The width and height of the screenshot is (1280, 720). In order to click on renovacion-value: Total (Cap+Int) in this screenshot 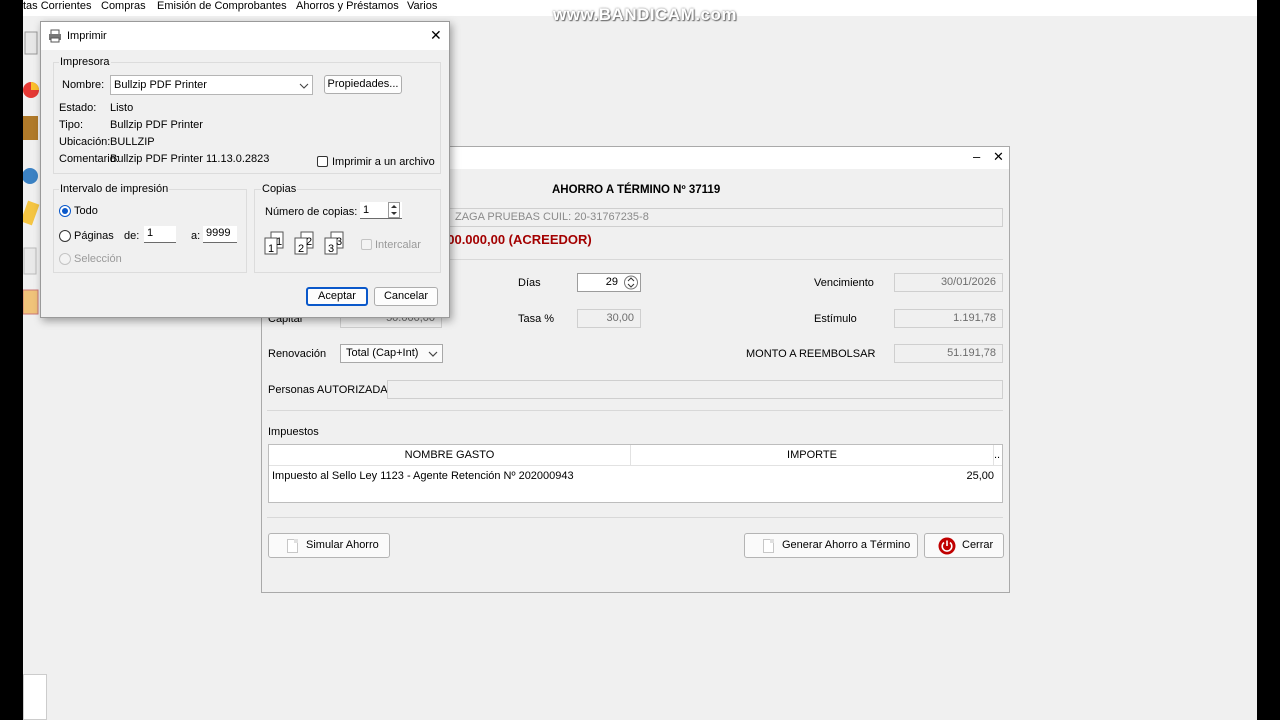, I will do `click(382, 353)`.